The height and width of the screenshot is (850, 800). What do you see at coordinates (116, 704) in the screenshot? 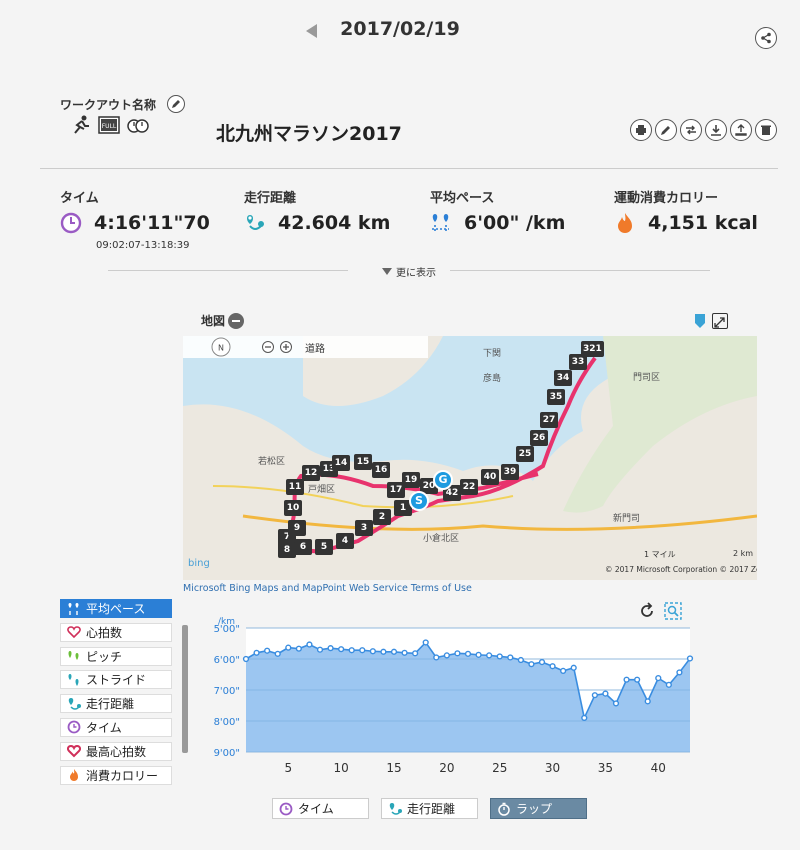
I see `metric-item: 走行距離` at bounding box center [116, 704].